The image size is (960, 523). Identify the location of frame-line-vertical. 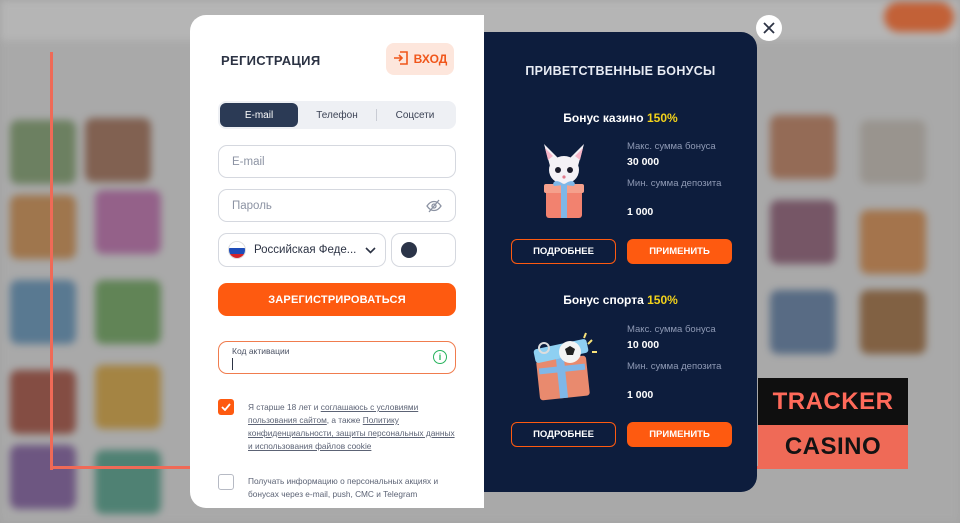
(51, 261).